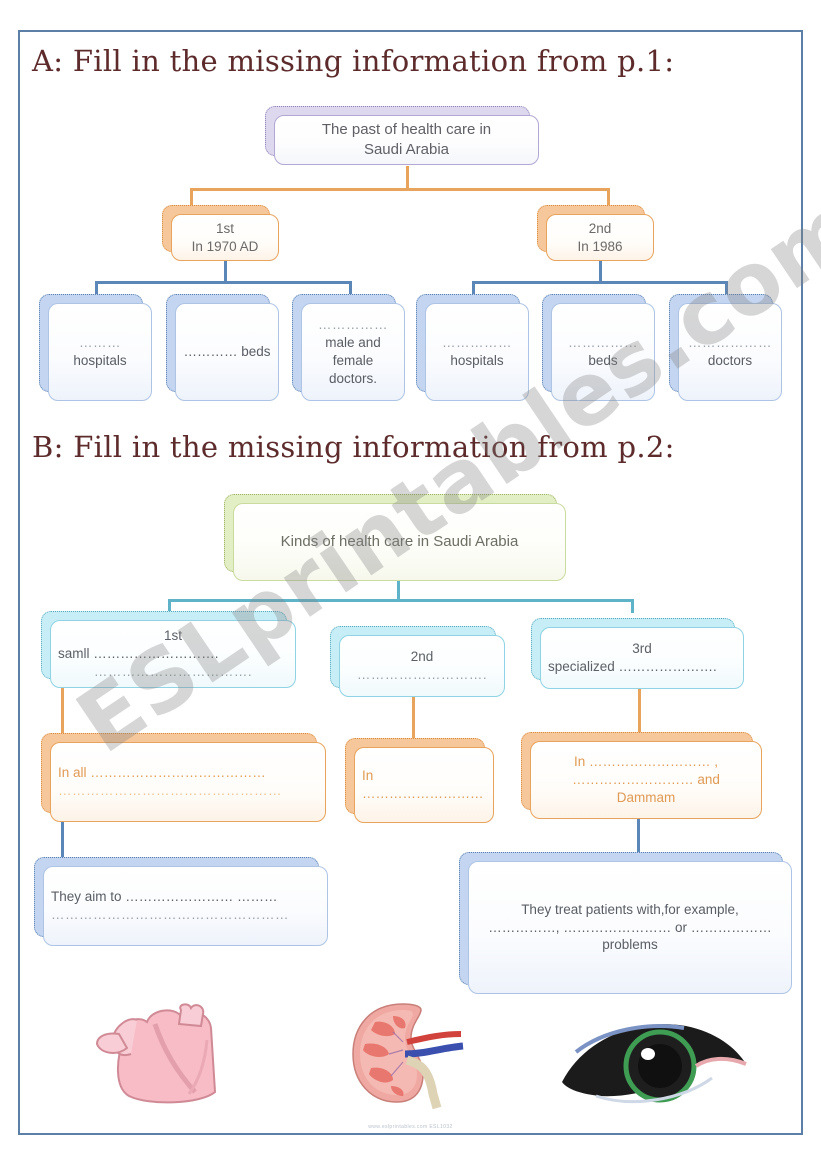 This screenshot has width=821, height=1169. What do you see at coordinates (225, 246) in the screenshot?
I see `branch-year: In 1970 AD` at bounding box center [225, 246].